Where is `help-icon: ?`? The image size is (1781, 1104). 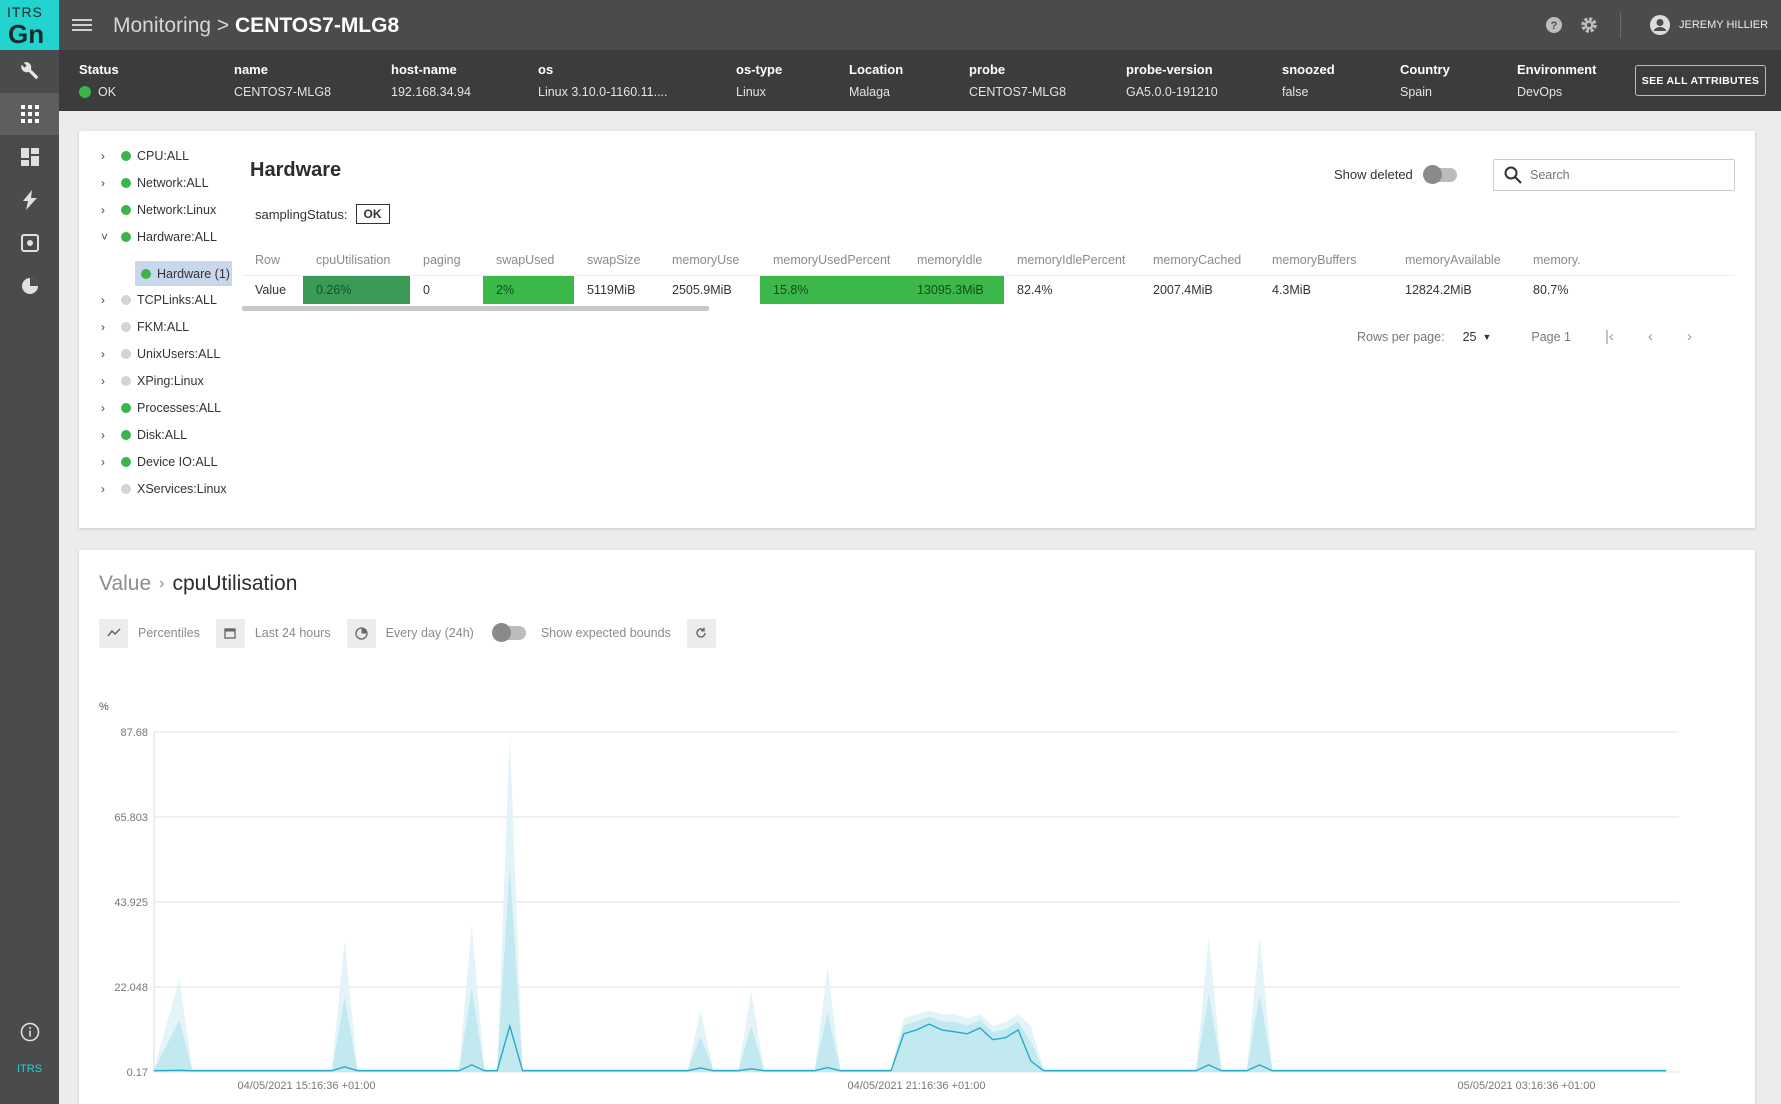 help-icon: ? is located at coordinates (1554, 27).